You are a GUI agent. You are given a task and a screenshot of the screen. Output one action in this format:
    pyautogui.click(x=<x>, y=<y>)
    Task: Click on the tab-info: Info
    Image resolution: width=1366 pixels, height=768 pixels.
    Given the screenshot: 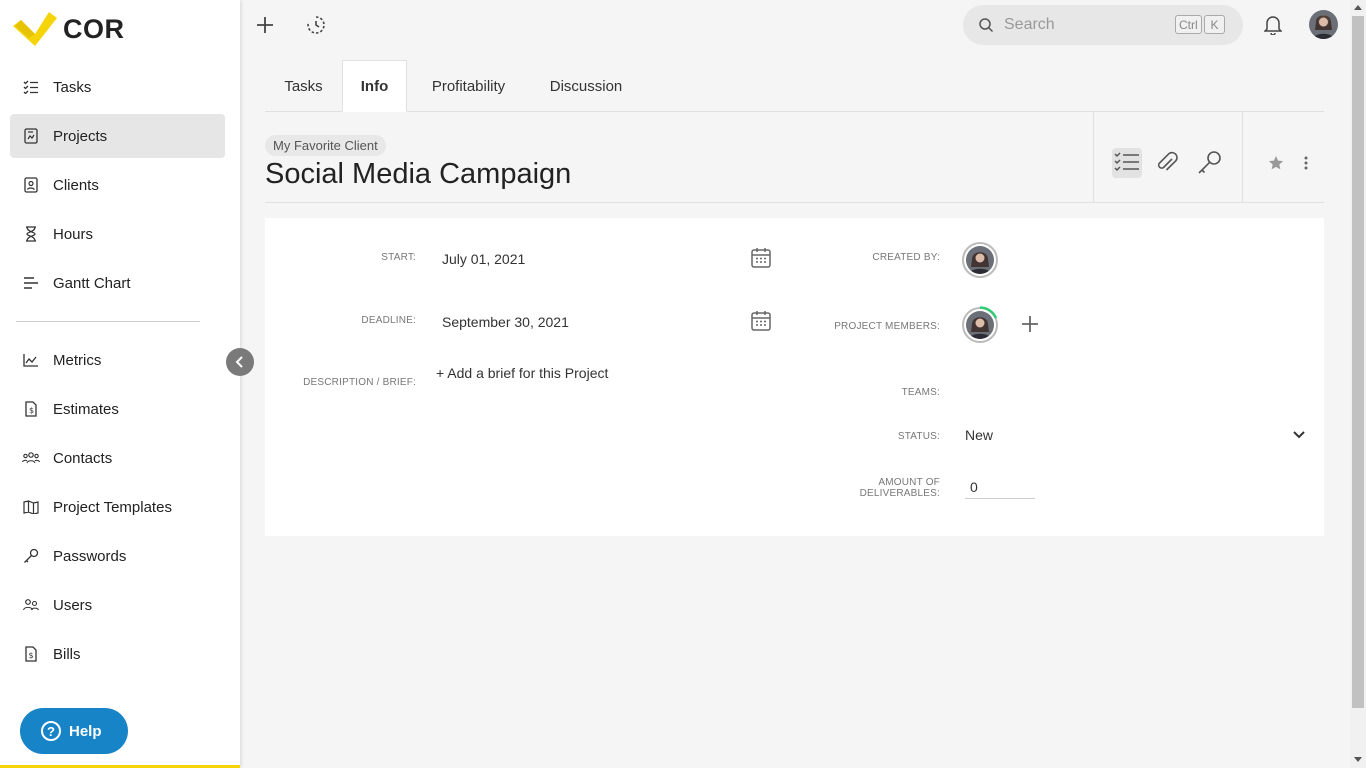 What is the action you would take?
    pyautogui.click(x=374, y=86)
    